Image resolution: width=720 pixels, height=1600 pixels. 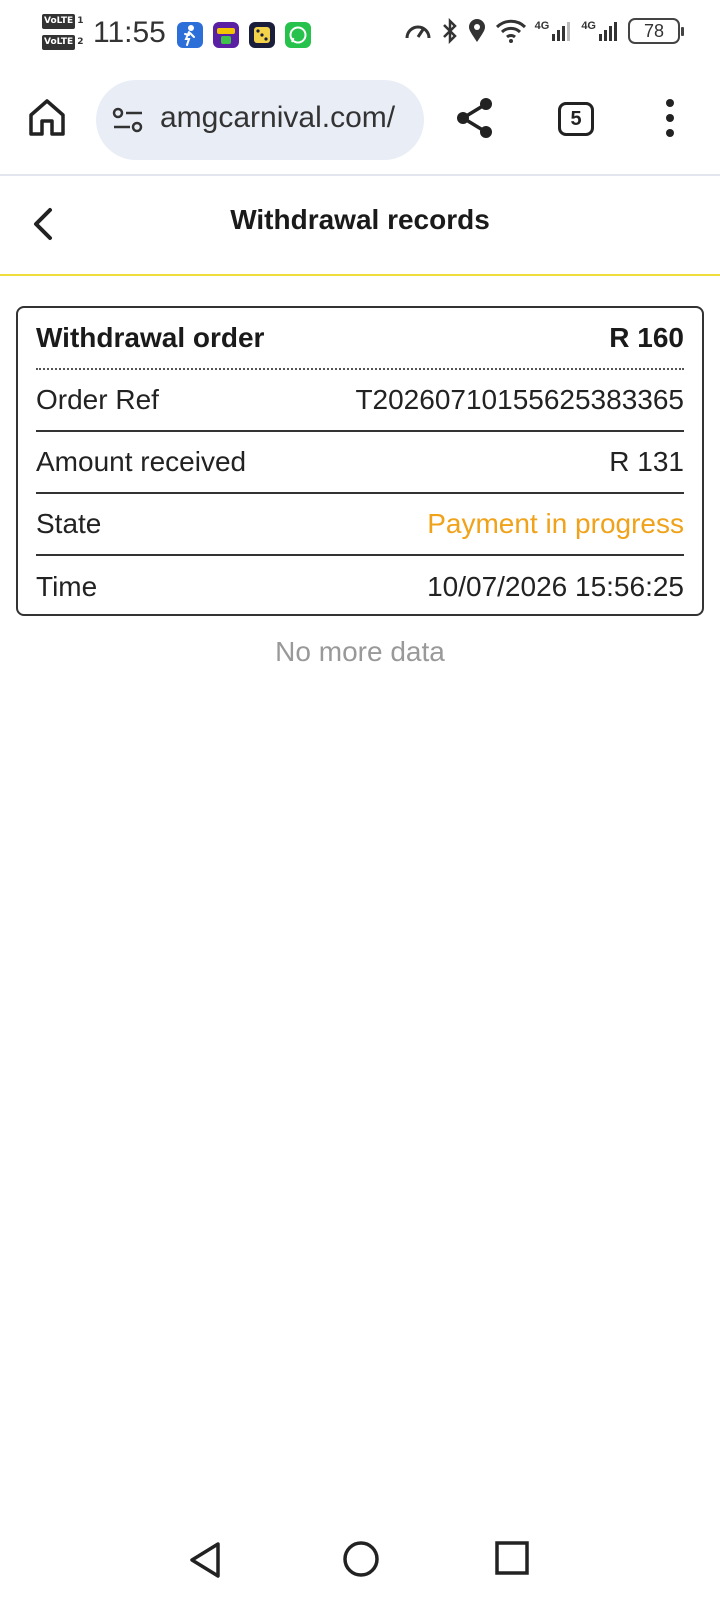 I want to click on page-header: Withdrawal records, so click(x=360, y=227).